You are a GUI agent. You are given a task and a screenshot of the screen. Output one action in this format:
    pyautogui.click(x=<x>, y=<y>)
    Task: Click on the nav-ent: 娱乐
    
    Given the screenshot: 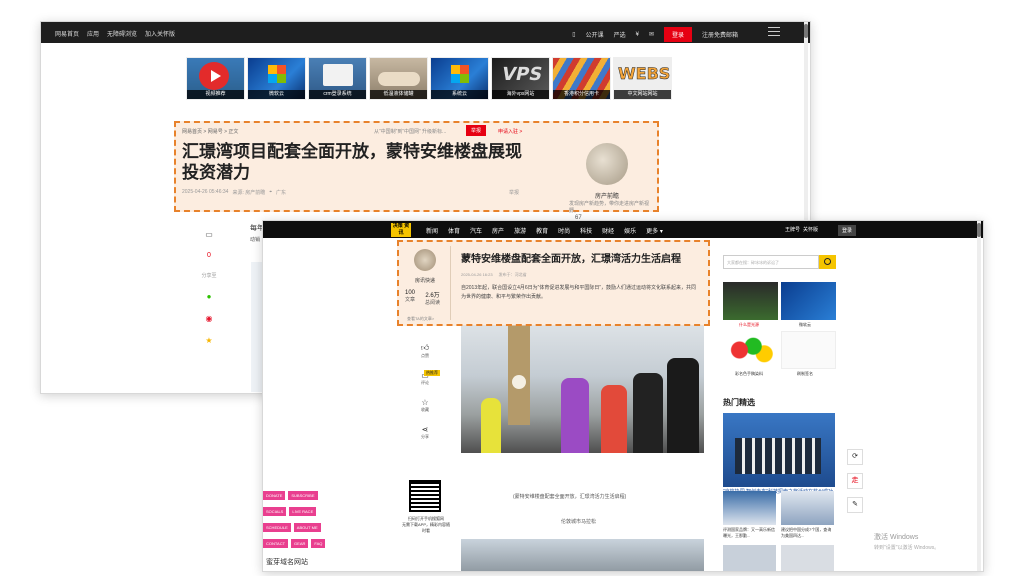 What is the action you would take?
    pyautogui.click(x=630, y=230)
    